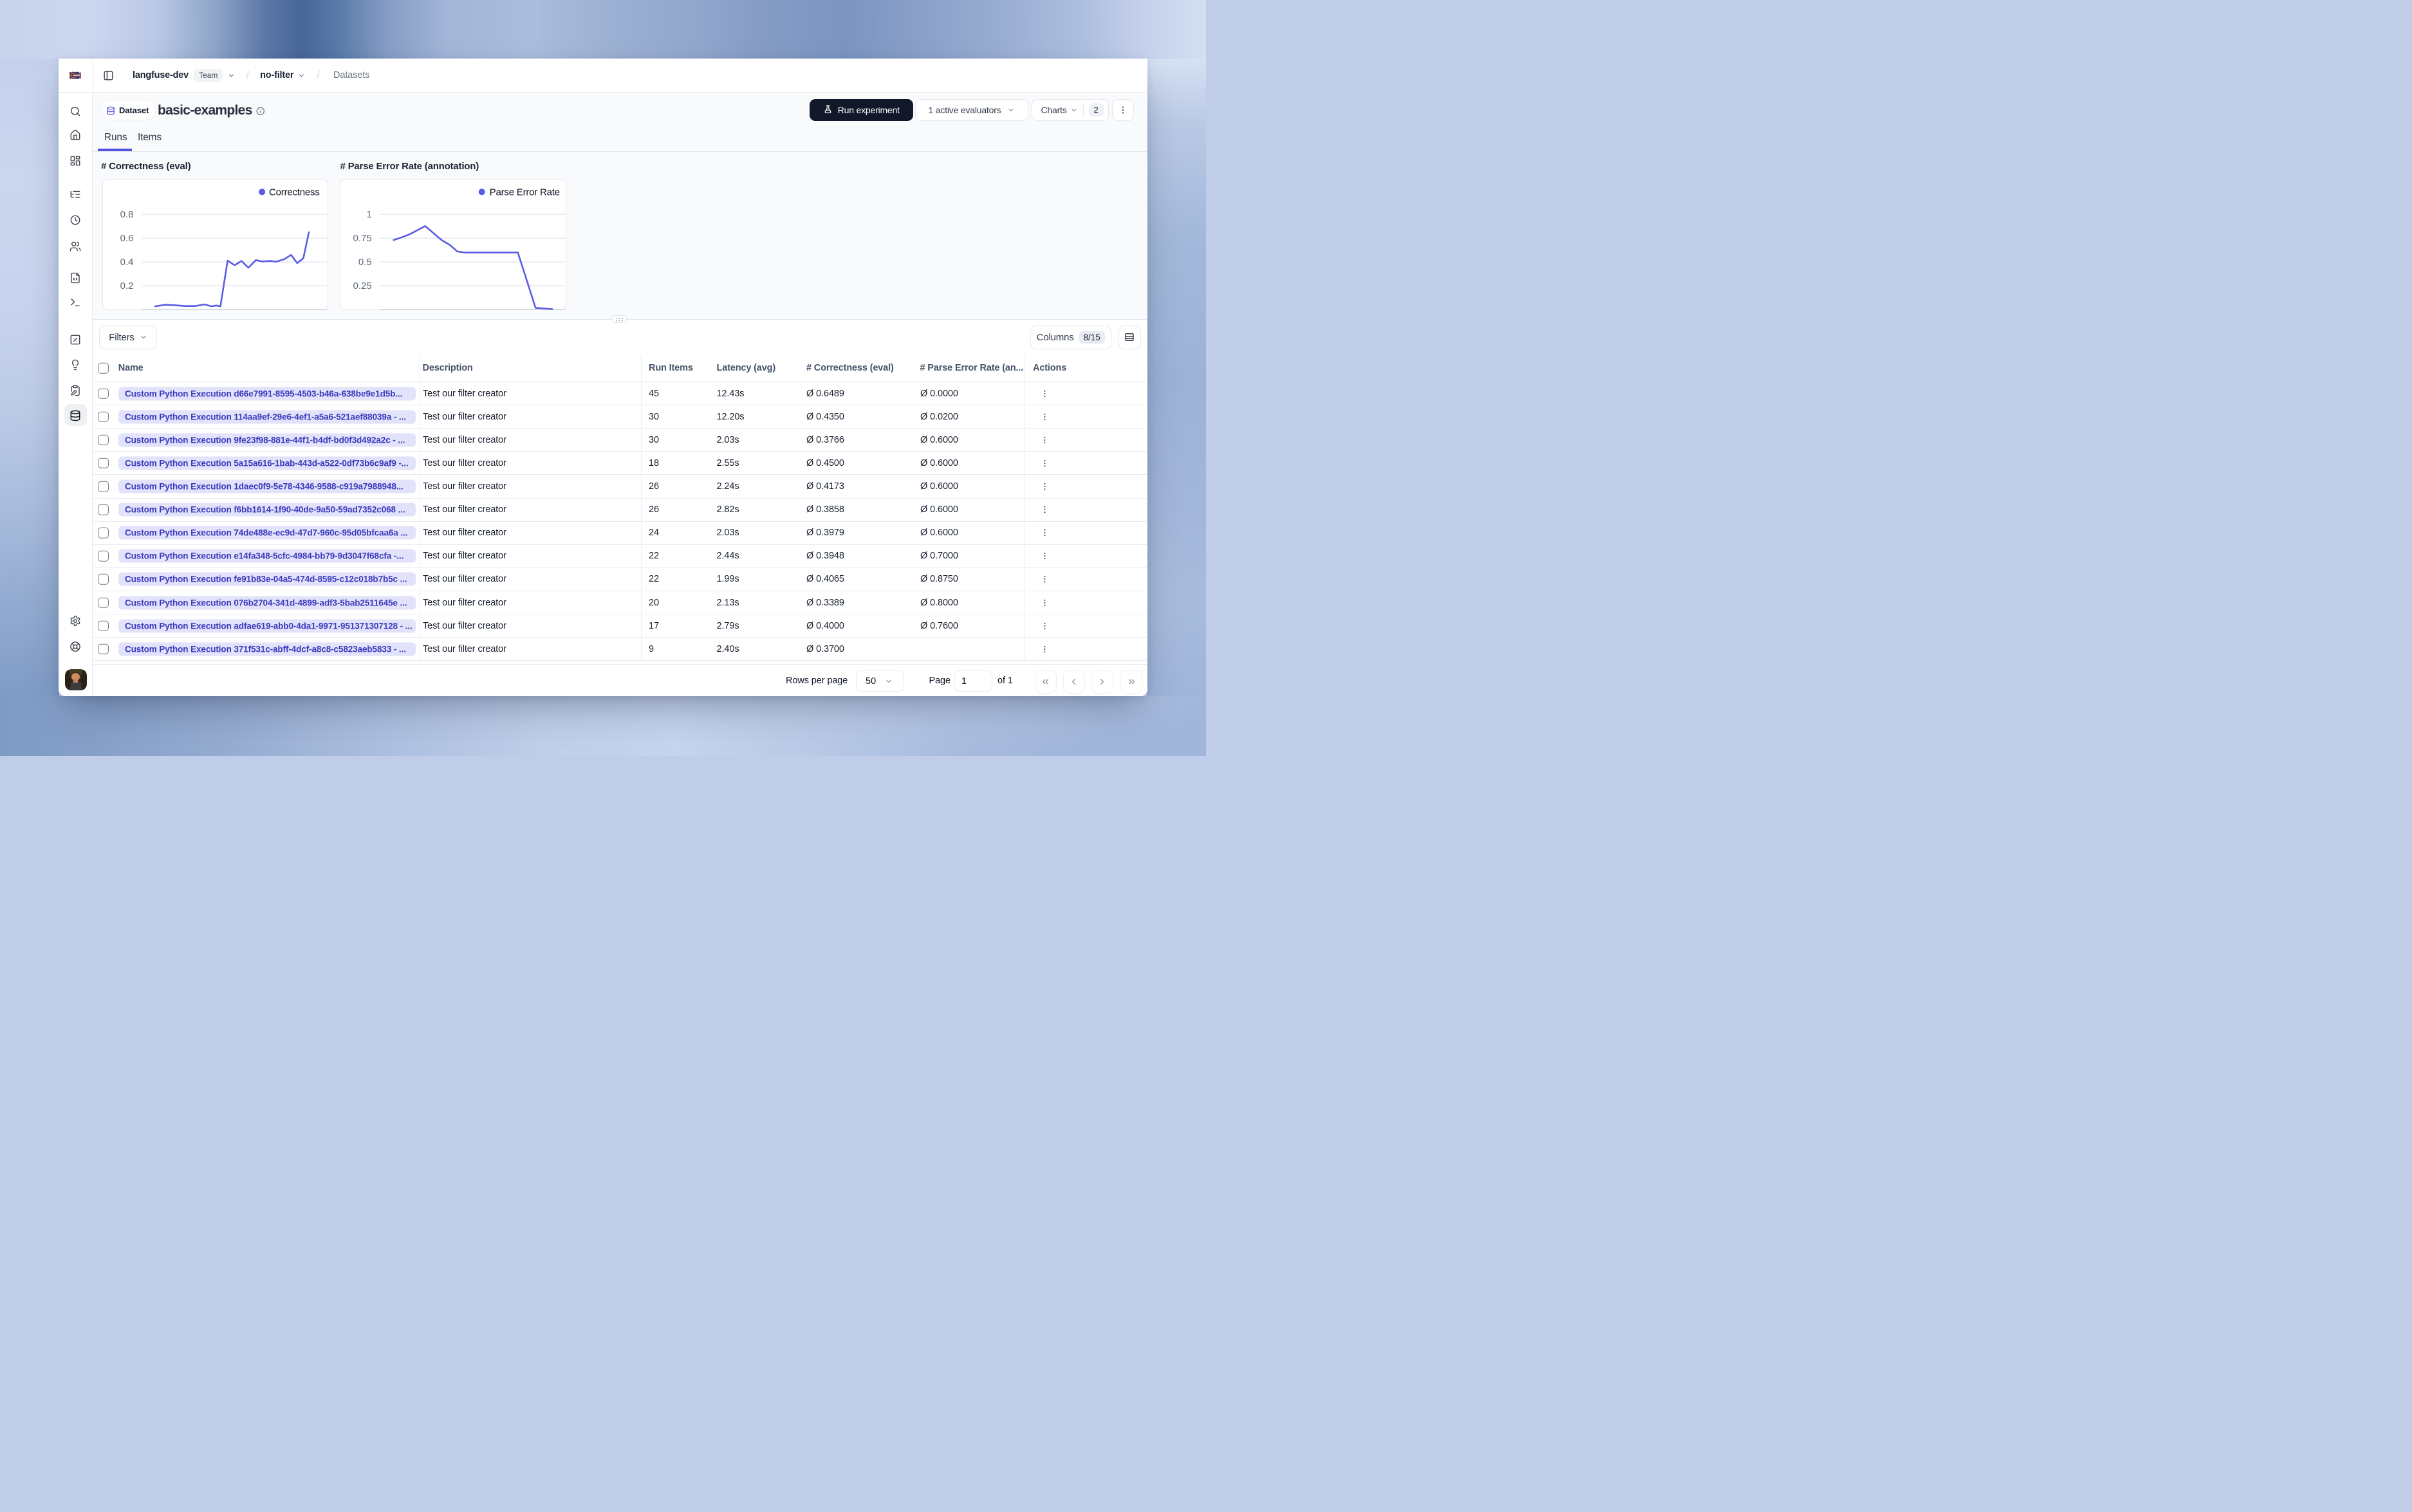 Image resolution: width=2412 pixels, height=1512 pixels. I want to click on svg-text: 1, so click(370, 214).